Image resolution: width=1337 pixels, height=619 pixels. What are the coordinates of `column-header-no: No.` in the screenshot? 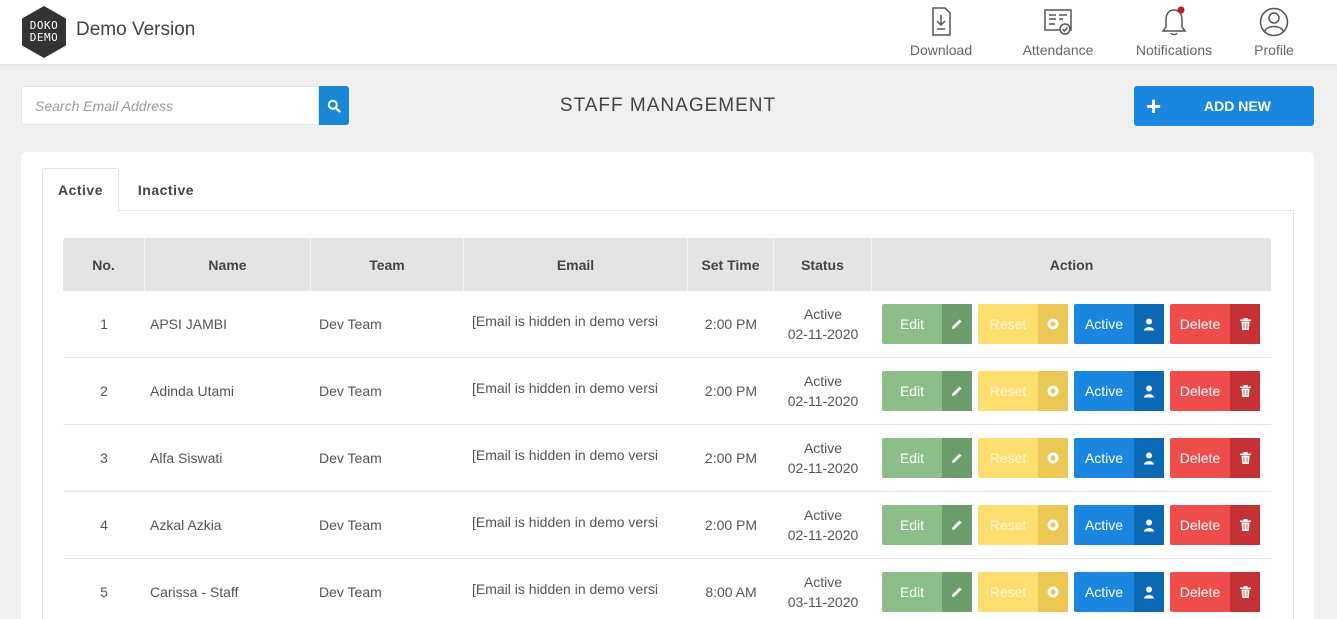 It's located at (104, 264).